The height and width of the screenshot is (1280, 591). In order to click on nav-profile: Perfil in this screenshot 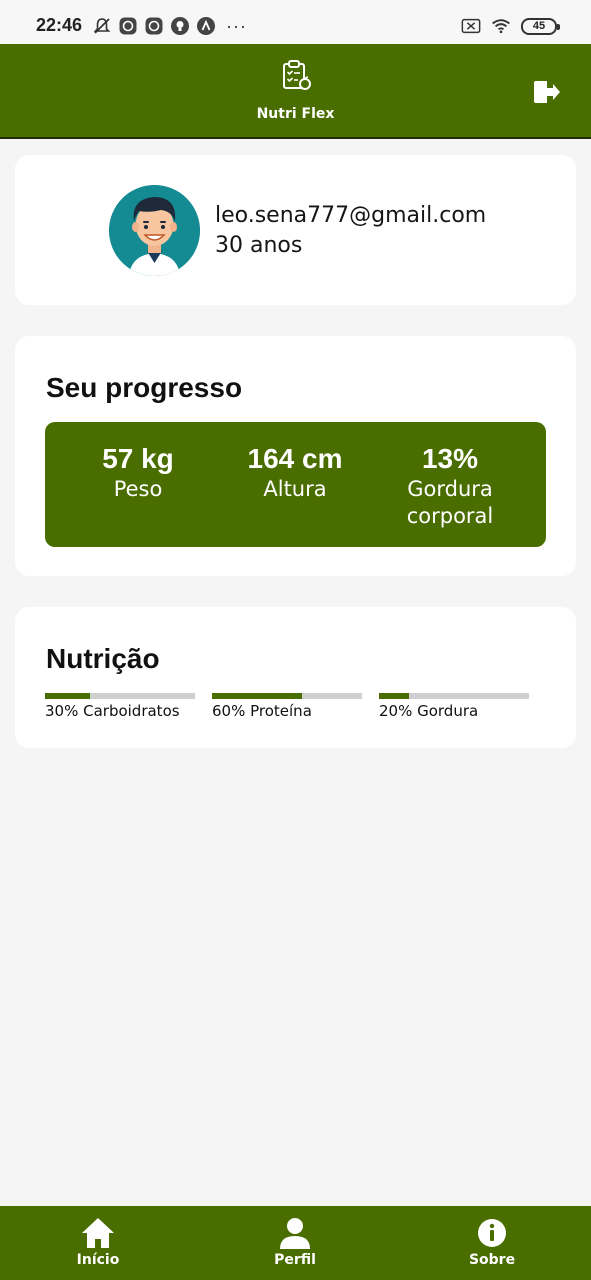, I will do `click(295, 1246)`.